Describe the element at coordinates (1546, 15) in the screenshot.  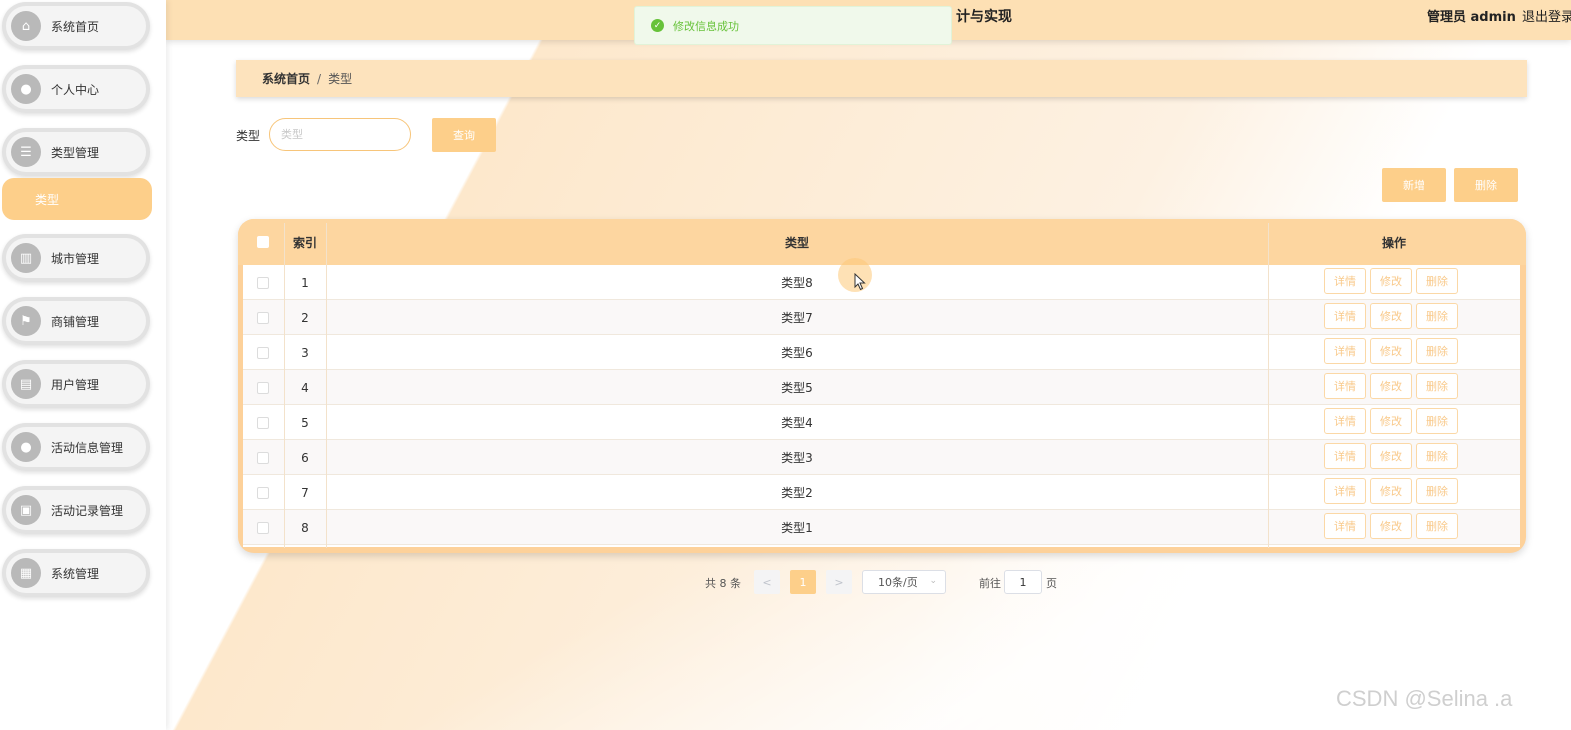
I see `logout-link: 退出登录` at that location.